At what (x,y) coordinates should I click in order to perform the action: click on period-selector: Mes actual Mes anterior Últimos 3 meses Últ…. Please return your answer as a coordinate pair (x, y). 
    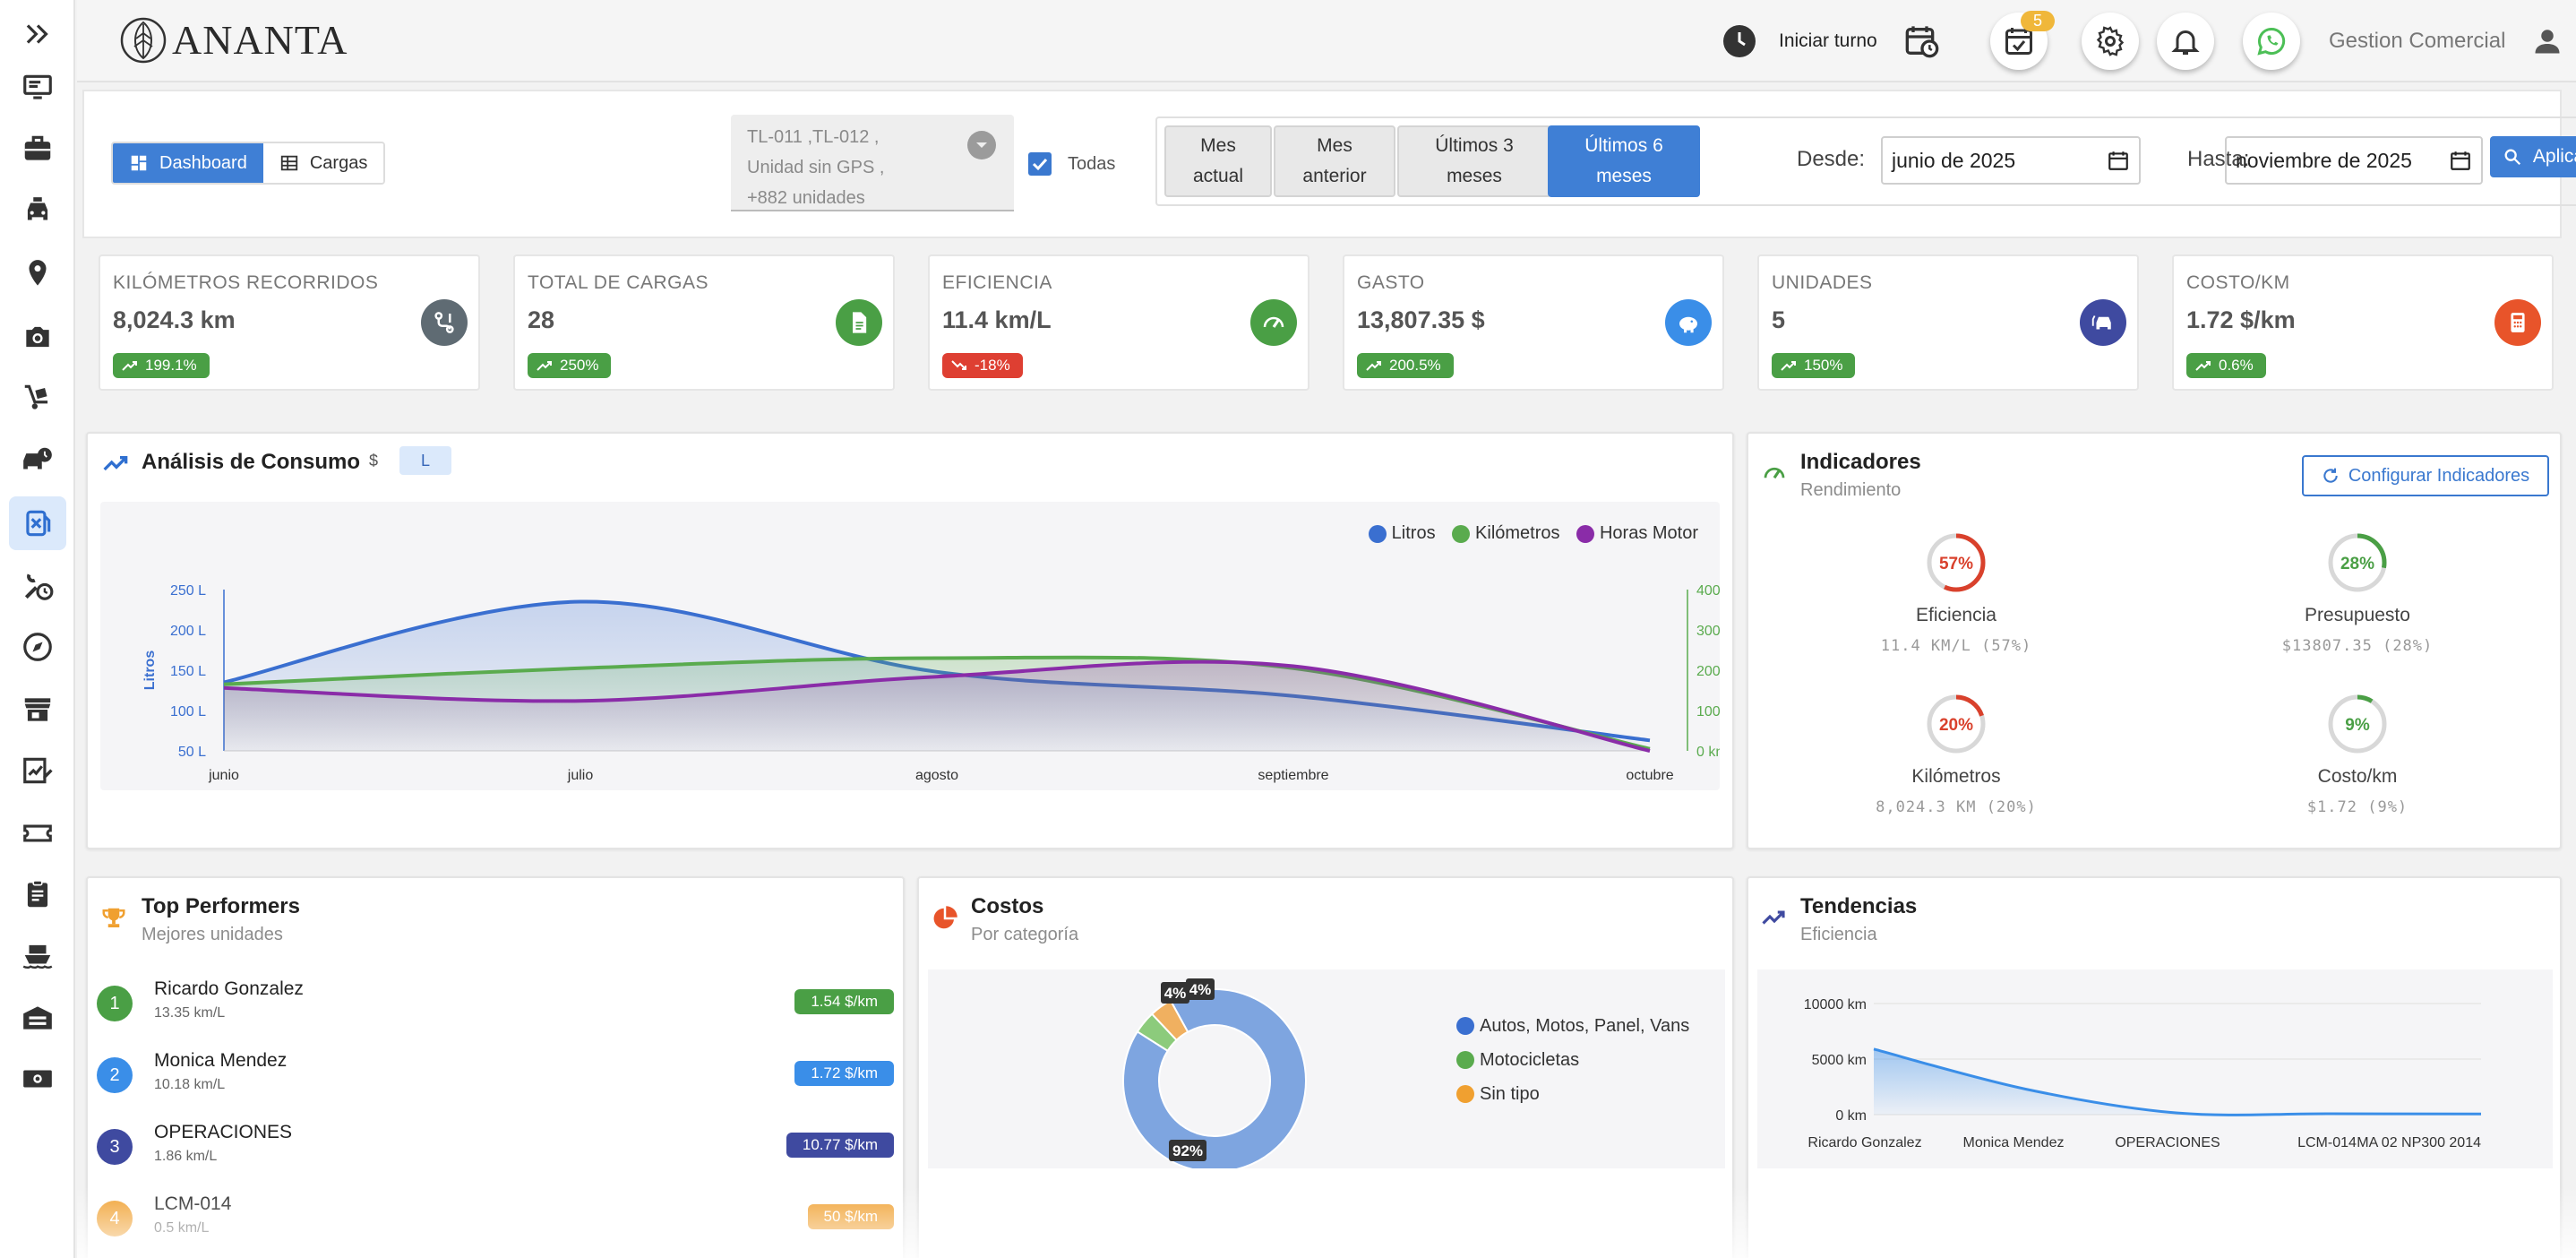
    Looking at the image, I should click on (1865, 161).